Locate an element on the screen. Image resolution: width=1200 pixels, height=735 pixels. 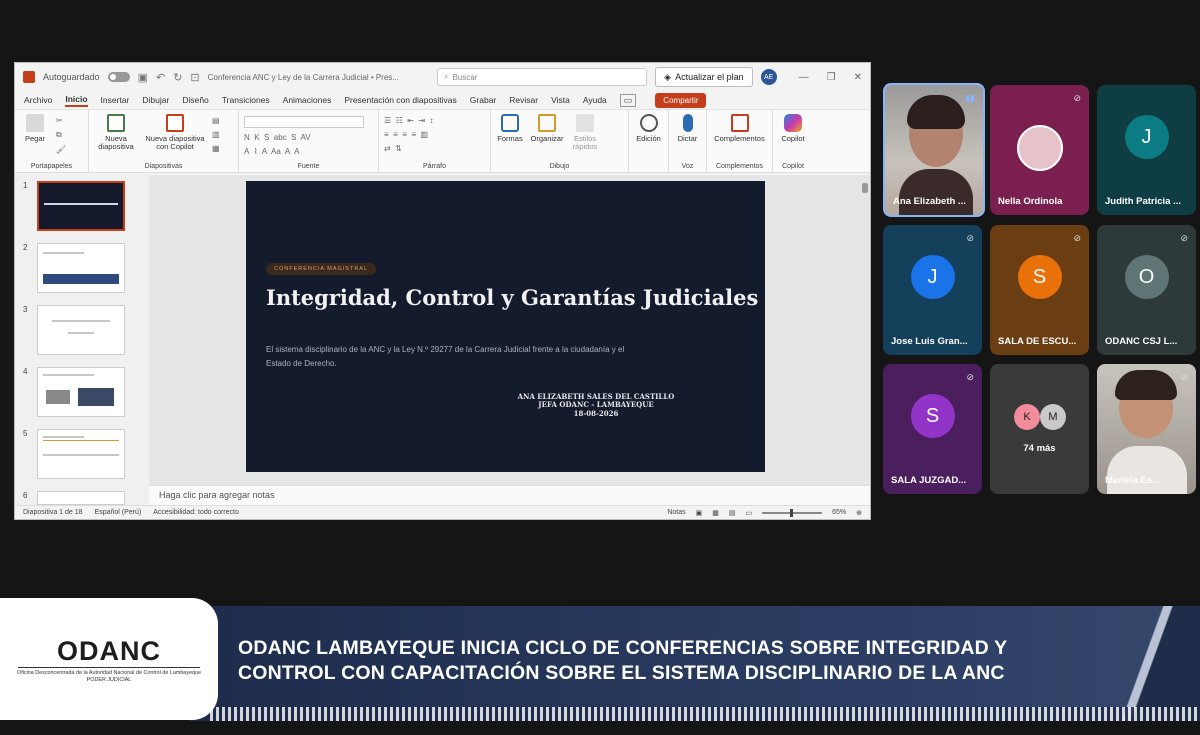
account-avatar: AE is located at coordinates (768, 77).